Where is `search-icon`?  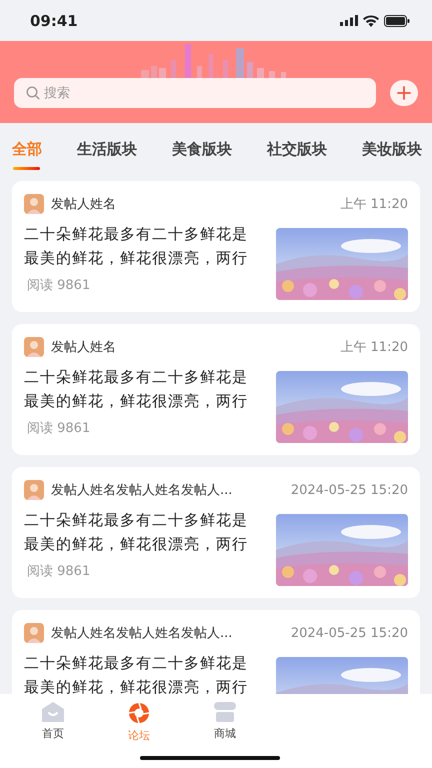
search-icon is located at coordinates (33, 93).